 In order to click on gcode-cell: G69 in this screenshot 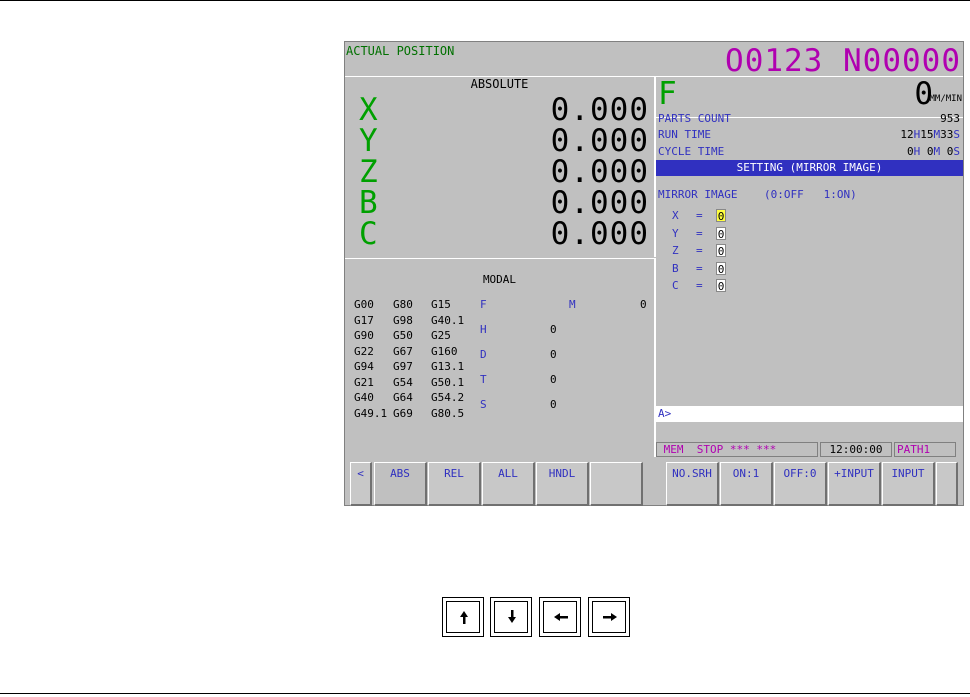, I will do `click(403, 413)`.